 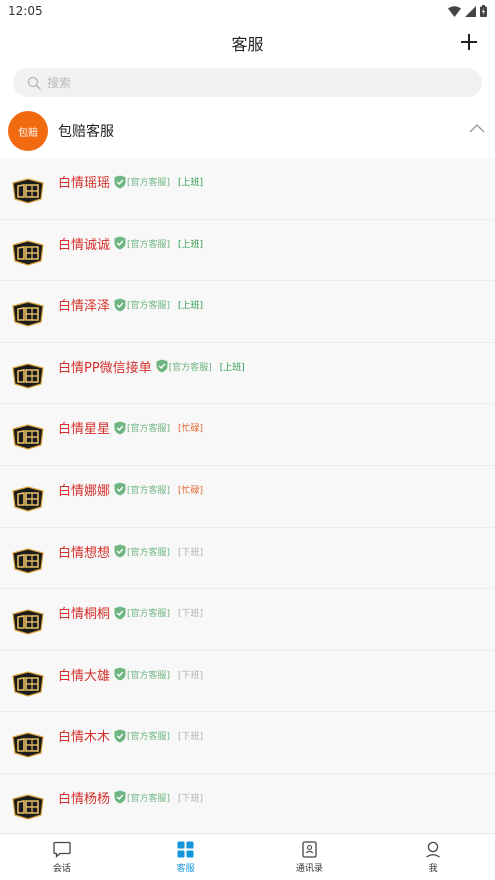 I want to click on contact-name: 白情娜娜, so click(x=84, y=491).